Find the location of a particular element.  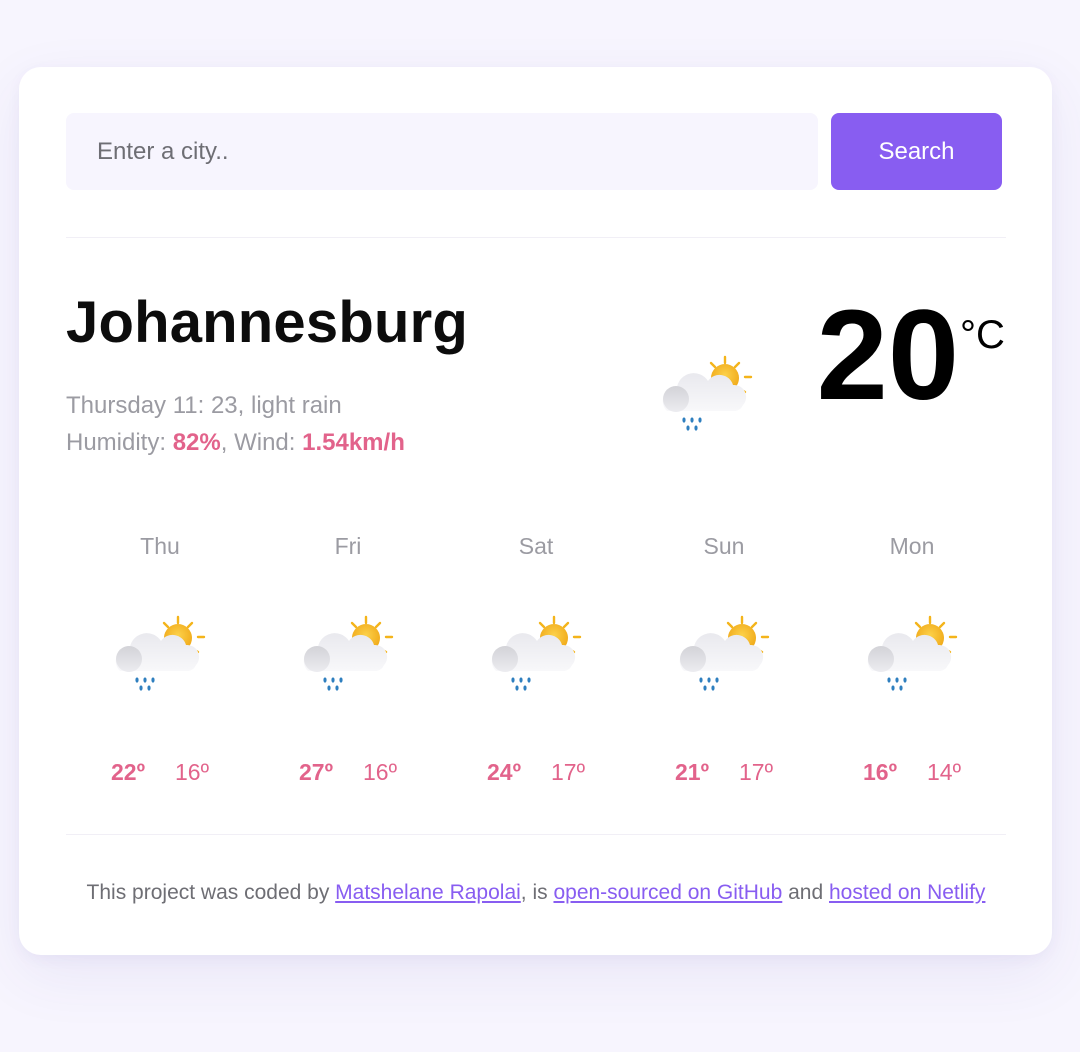

humidity-wind-line: Humidity: 82%, Wind: 1.54km/h is located at coordinates (235, 442).